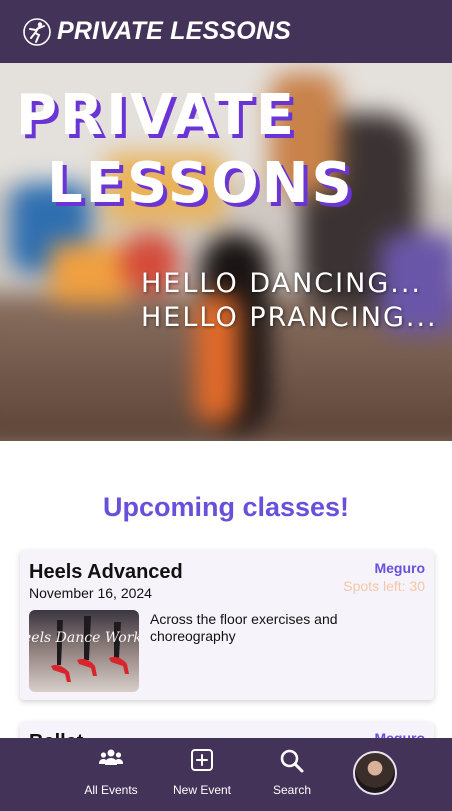  I want to click on nav-all-events: All Events, so click(111, 774).